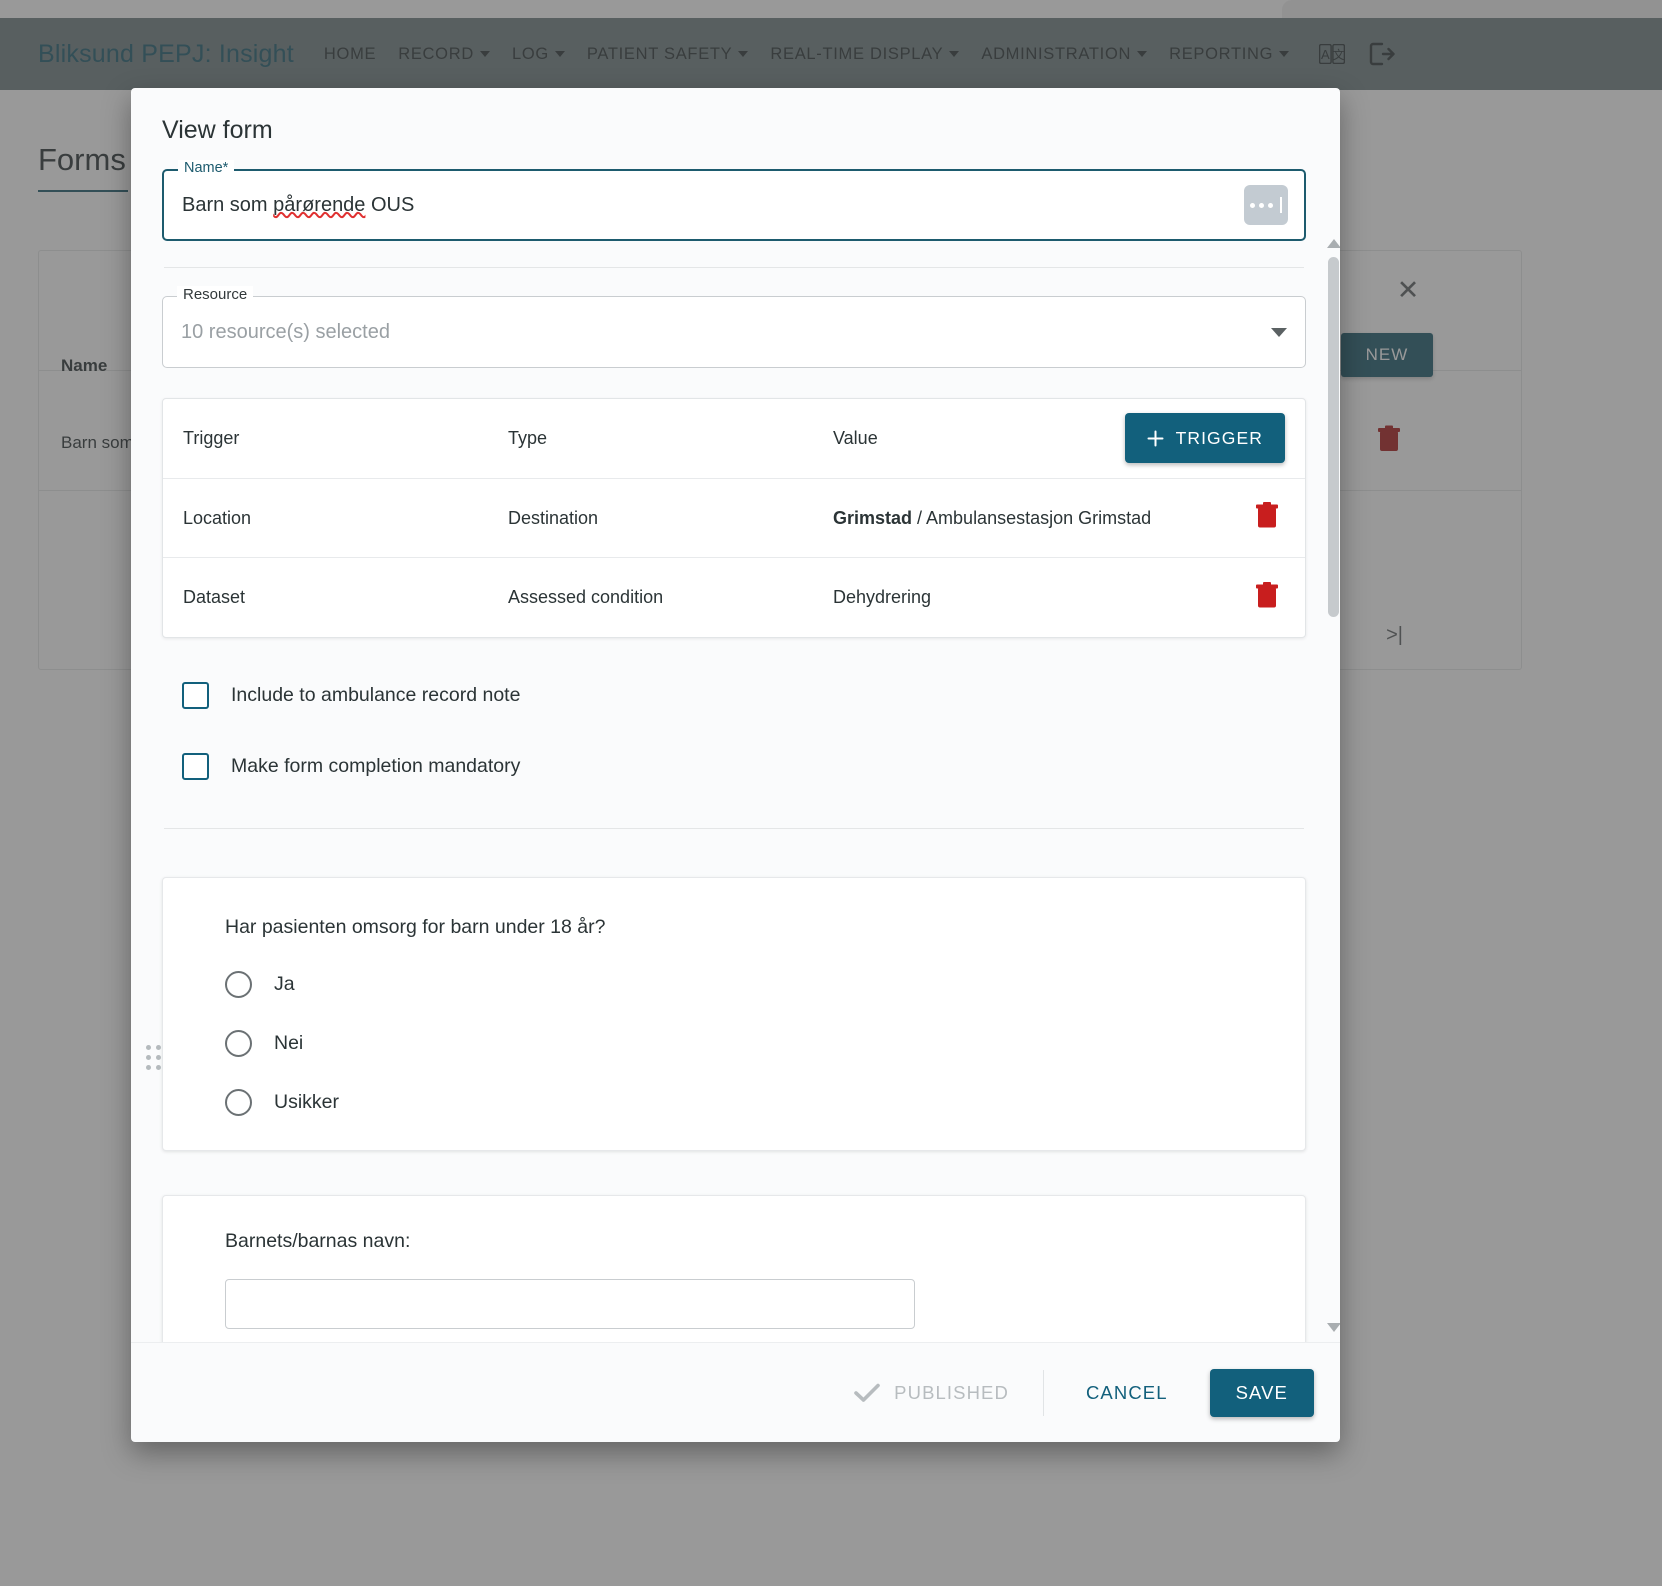  What do you see at coordinates (765, 984) in the screenshot?
I see `radio-option-ja: Ja` at bounding box center [765, 984].